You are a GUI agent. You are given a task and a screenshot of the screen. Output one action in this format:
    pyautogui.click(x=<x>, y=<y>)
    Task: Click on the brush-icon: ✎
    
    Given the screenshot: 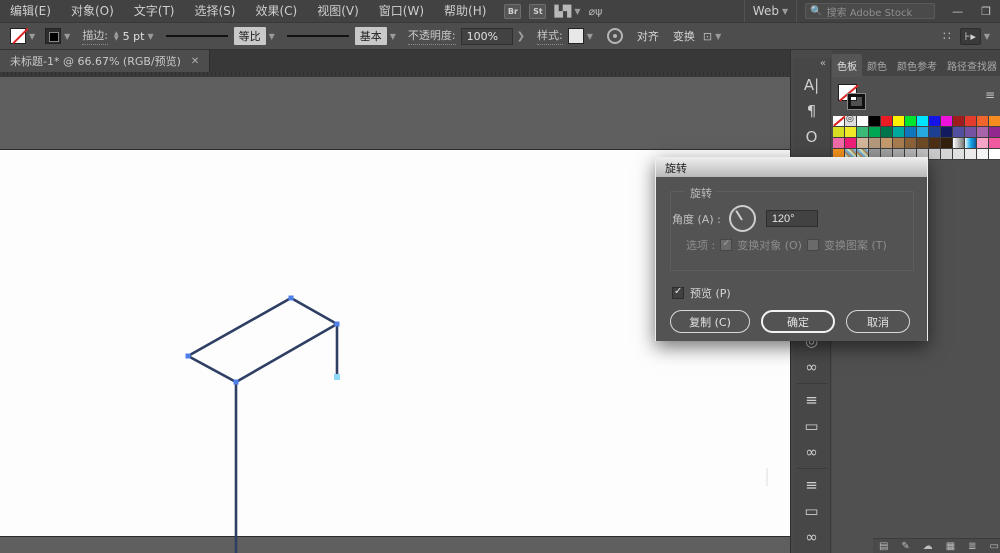 What is the action you would take?
    pyautogui.click(x=905, y=546)
    